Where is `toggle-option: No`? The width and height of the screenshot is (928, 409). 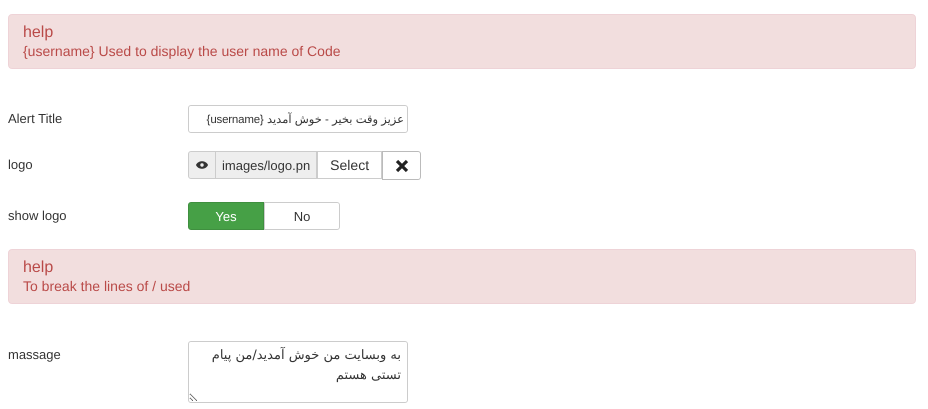
toggle-option: No is located at coordinates (302, 216).